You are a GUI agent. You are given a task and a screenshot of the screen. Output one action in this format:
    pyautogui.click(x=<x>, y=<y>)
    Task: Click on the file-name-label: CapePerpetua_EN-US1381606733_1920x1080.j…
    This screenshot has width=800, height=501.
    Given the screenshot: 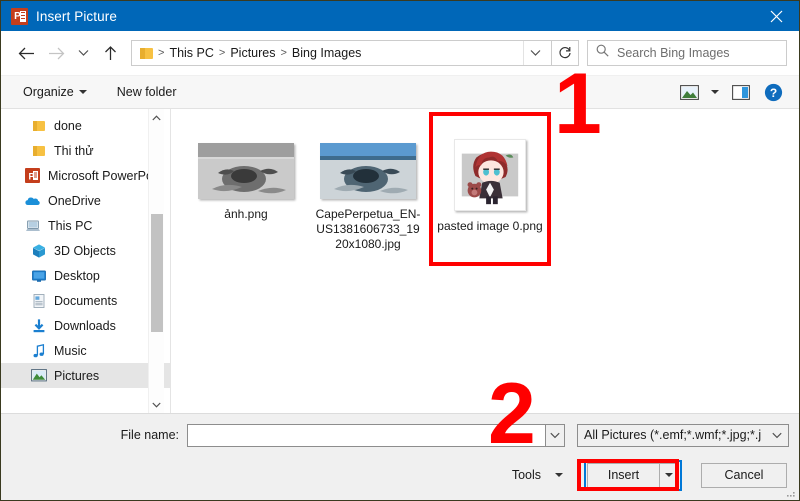 What is the action you would take?
    pyautogui.click(x=368, y=229)
    